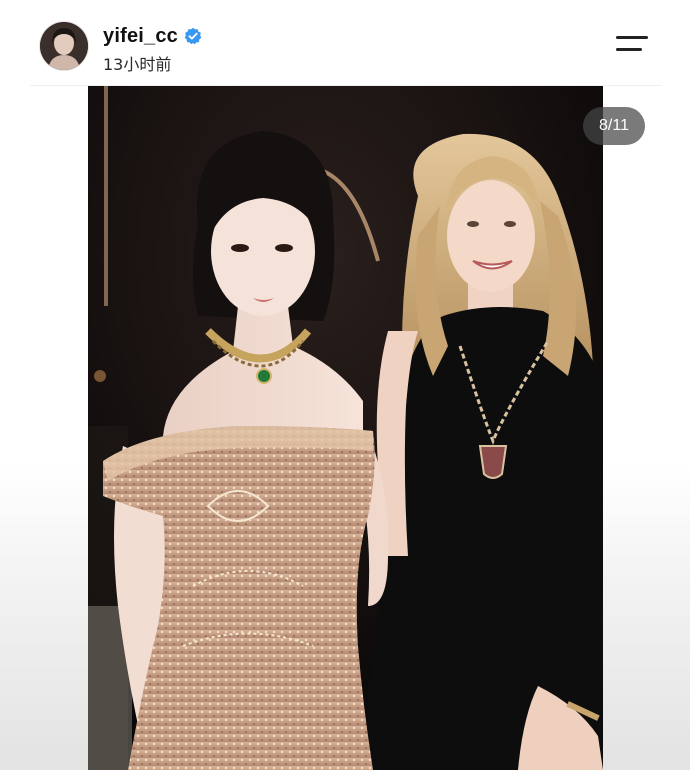 The height and width of the screenshot is (770, 690). I want to click on post-timestamp: 13小时前, so click(137, 64).